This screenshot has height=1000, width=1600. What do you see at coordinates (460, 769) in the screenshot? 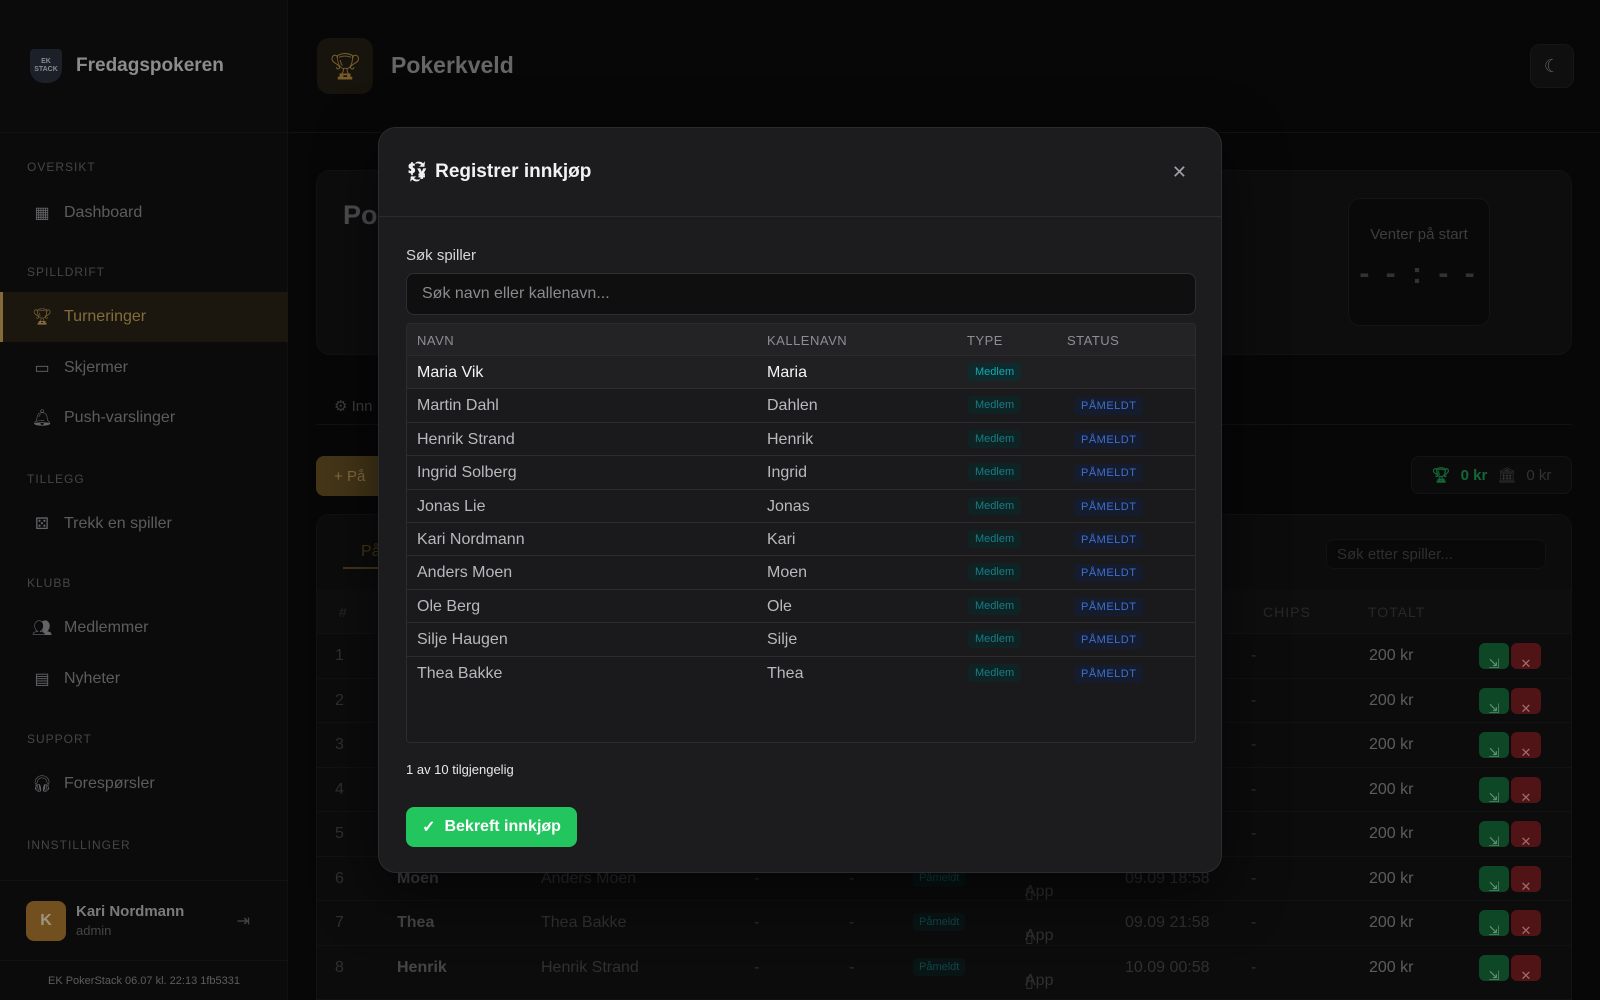
I see `availability-count: 1 av 10 tilgjengelig` at bounding box center [460, 769].